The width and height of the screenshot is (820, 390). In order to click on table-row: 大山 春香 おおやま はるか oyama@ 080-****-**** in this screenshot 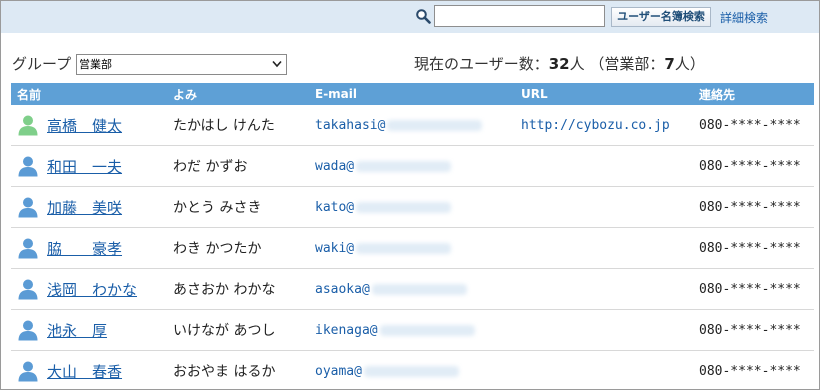, I will do `click(412, 369)`.